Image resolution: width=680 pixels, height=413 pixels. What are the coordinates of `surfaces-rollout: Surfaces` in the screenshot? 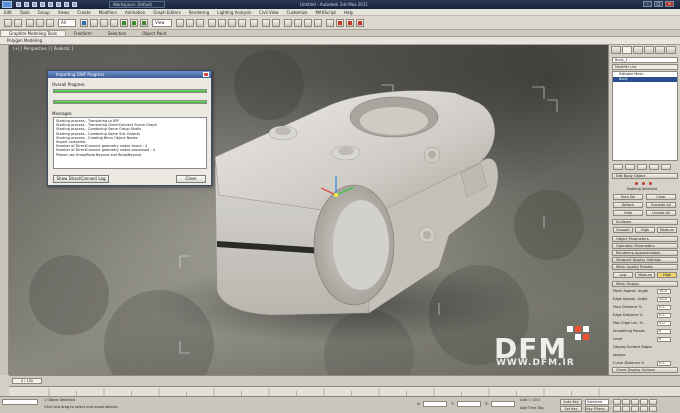 It's located at (645, 222).